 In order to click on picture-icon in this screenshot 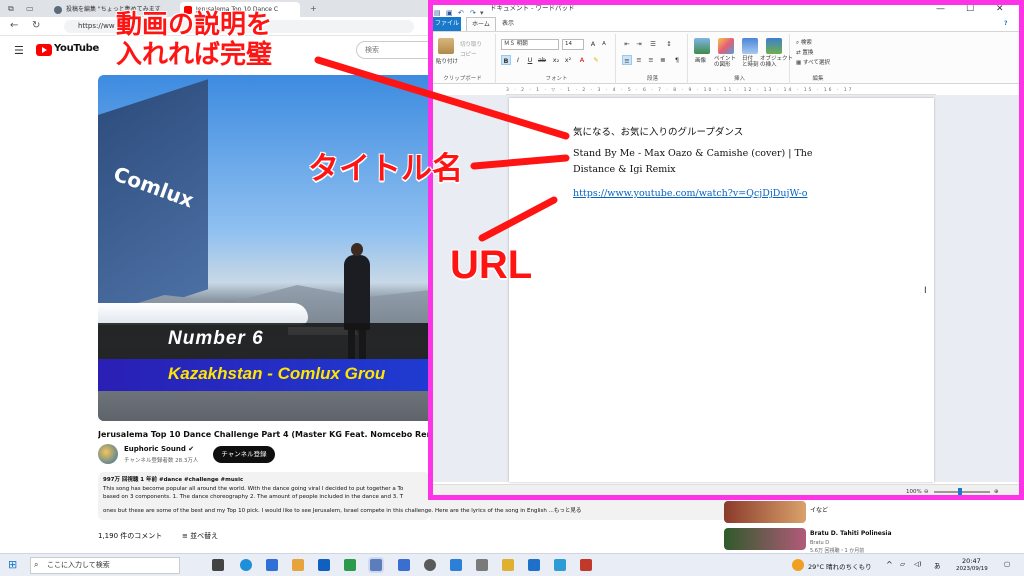, I will do `click(702, 46)`.